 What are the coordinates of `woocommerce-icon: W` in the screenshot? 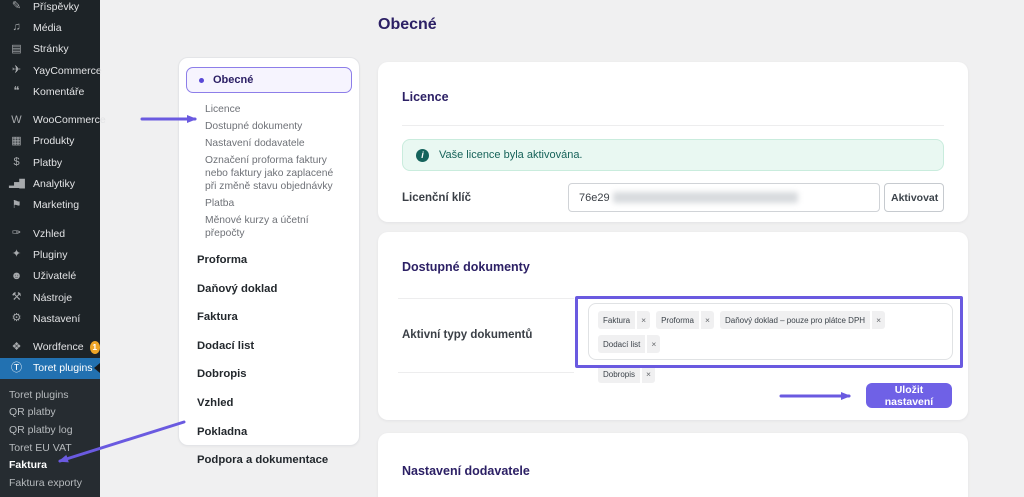 It's located at (16, 119).